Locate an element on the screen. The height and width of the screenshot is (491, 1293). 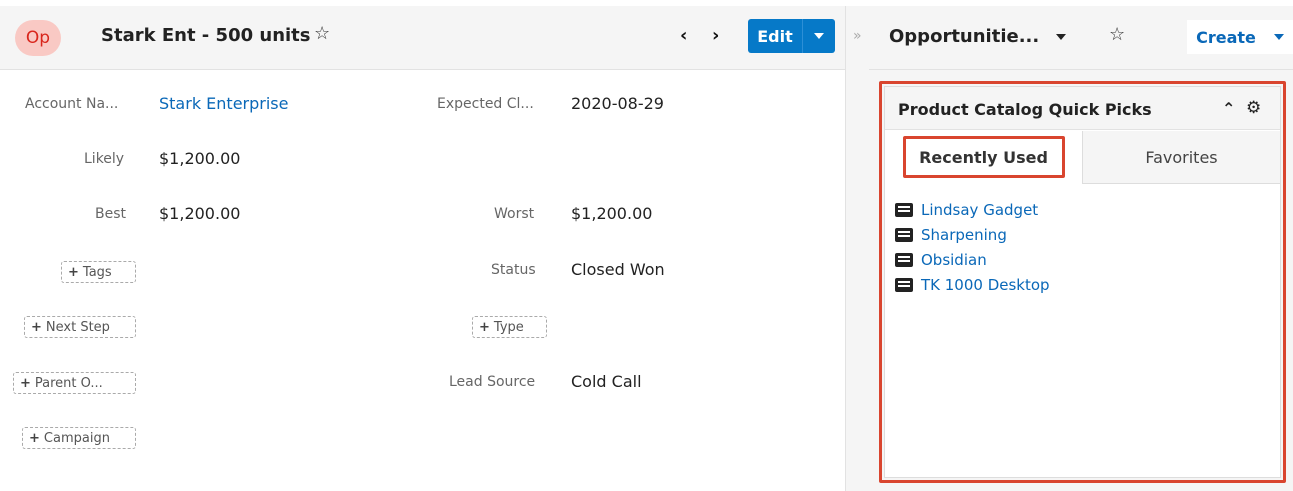
record-header: Op Stark Ent - 500 units ☆ ‹ › Edit is located at coordinates (422, 38).